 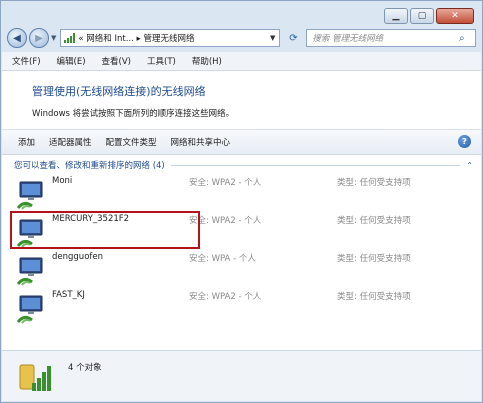 What do you see at coordinates (70, 142) in the screenshot?
I see `adapter-properties-button: 适配器属性` at bounding box center [70, 142].